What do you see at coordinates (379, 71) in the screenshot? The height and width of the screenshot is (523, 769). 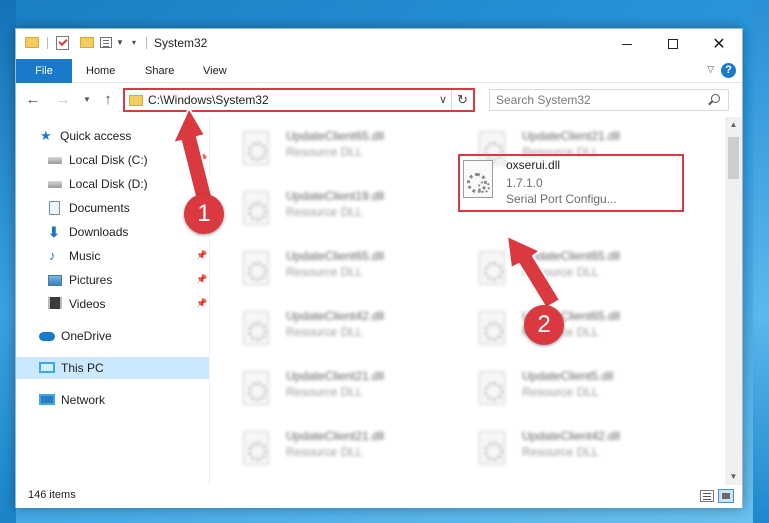 I see `ribbon-tabs: File Home Share View ▽ ?` at bounding box center [379, 71].